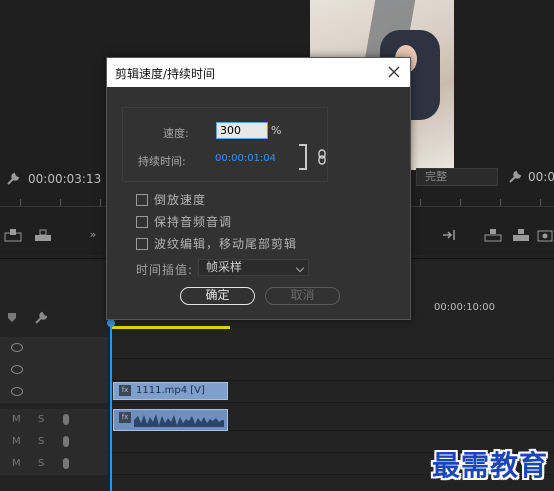  I want to click on video-clip: fx 1111.mp4 [V], so click(170, 391).